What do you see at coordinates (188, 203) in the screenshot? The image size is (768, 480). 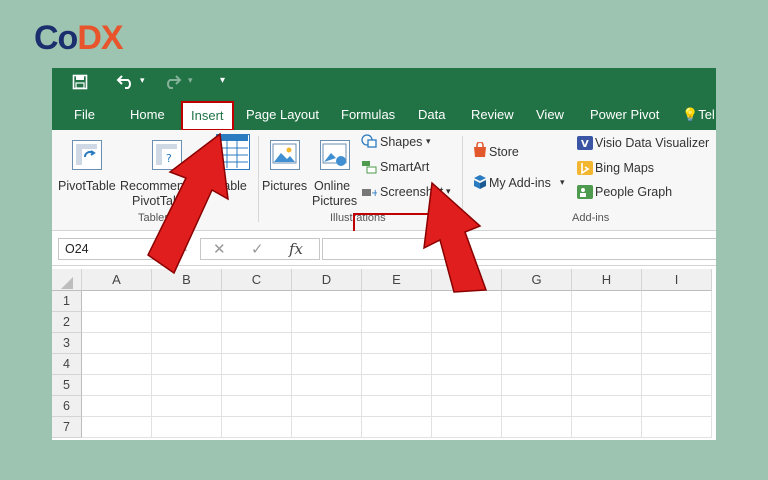 I see `arrow-to-insert-tab` at bounding box center [188, 203].